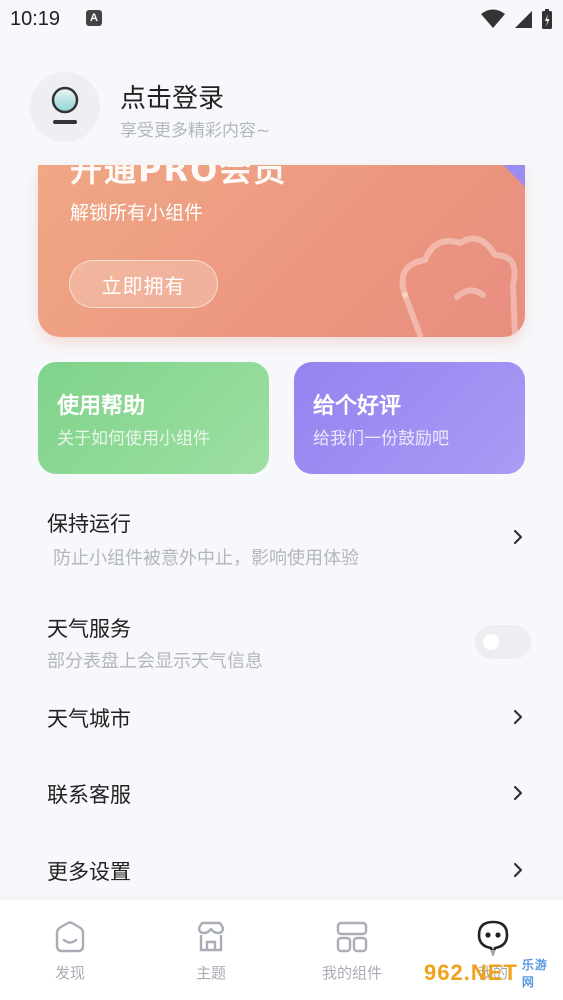 The width and height of the screenshot is (563, 1000). I want to click on watermark-logo: 962.NET 乐游网, so click(492, 973).